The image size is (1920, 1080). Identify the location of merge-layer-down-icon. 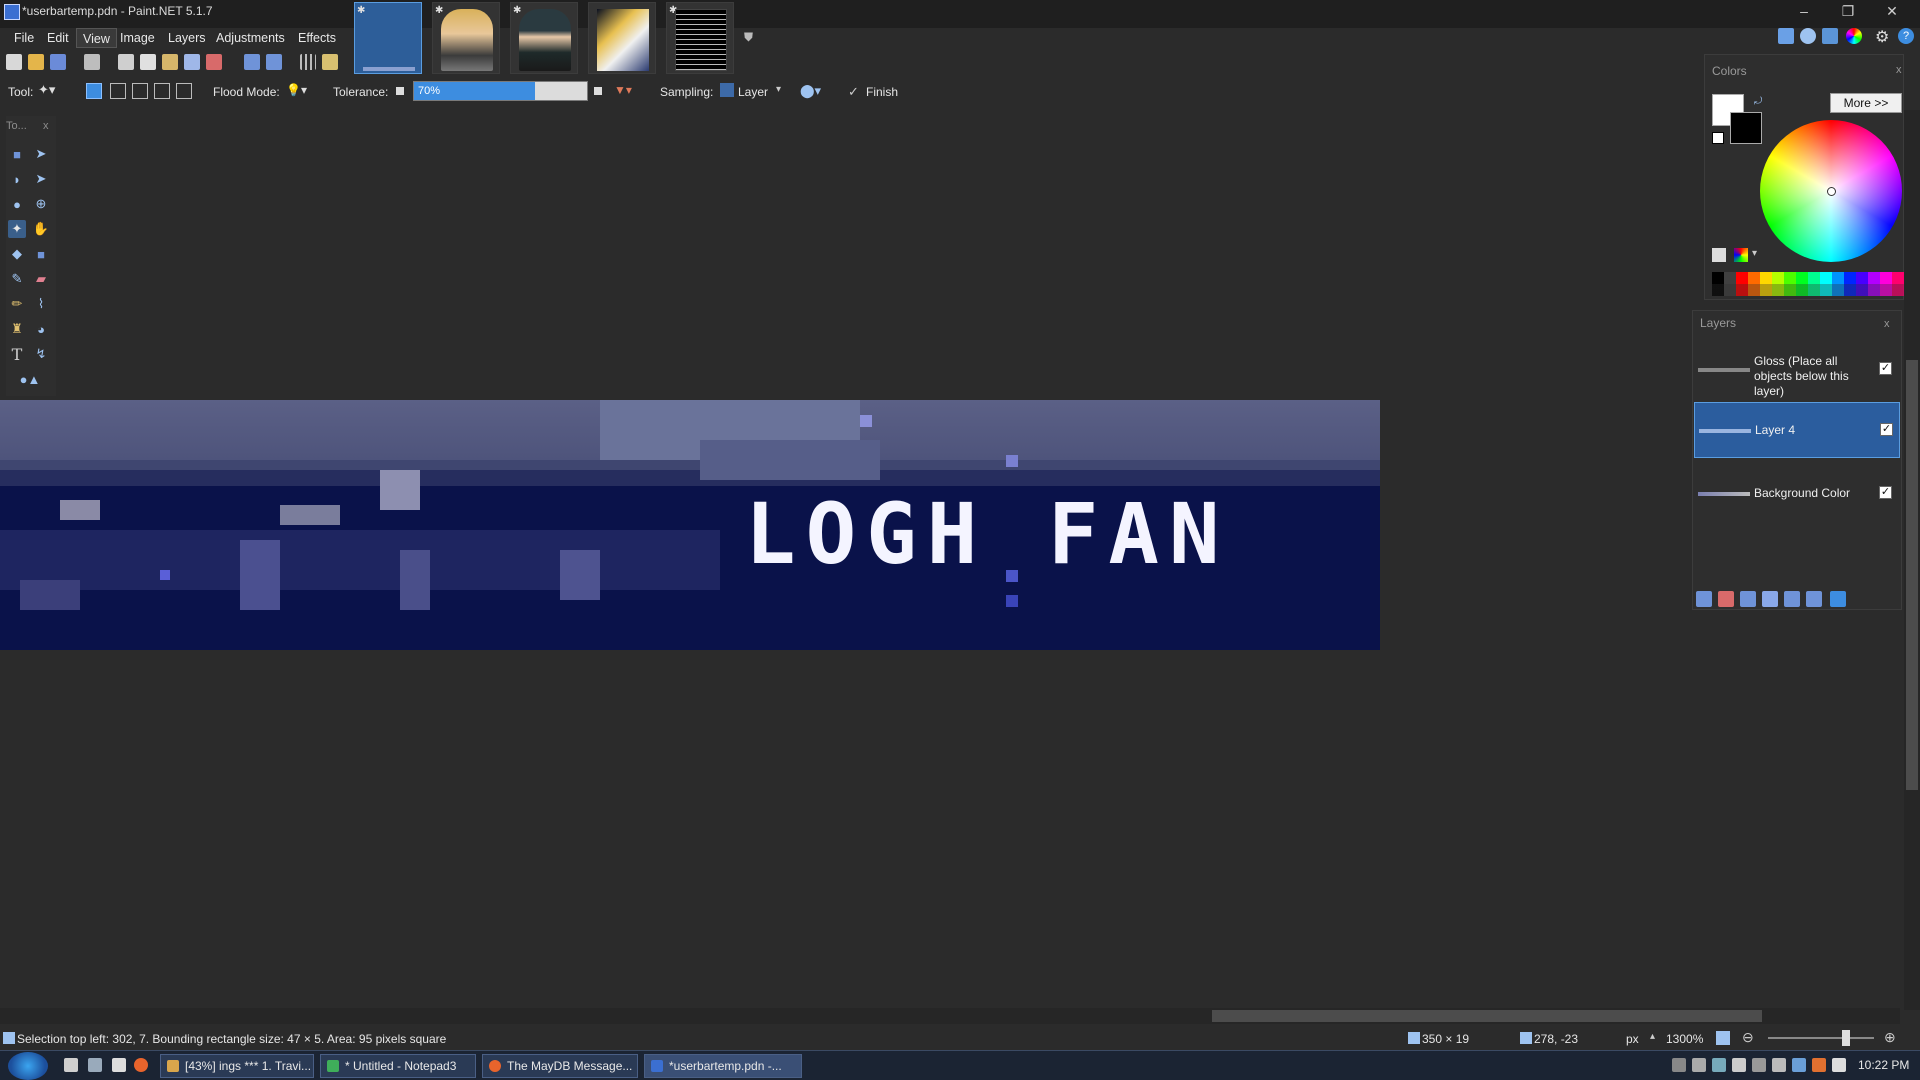
(1770, 599).